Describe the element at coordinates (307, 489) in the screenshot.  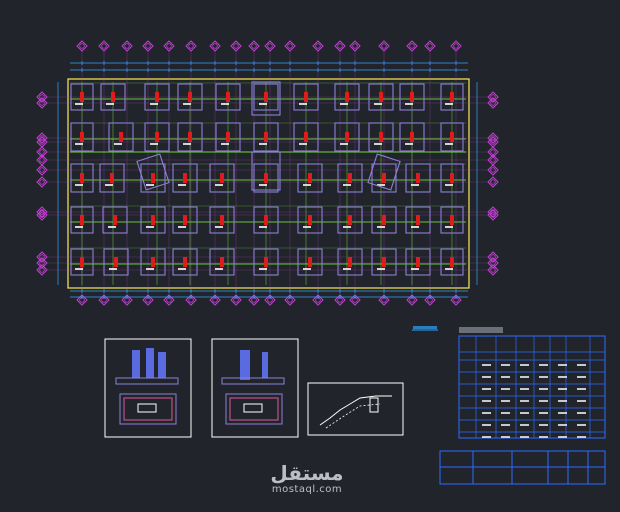
I see `watermark-url: mostaql.com` at that location.